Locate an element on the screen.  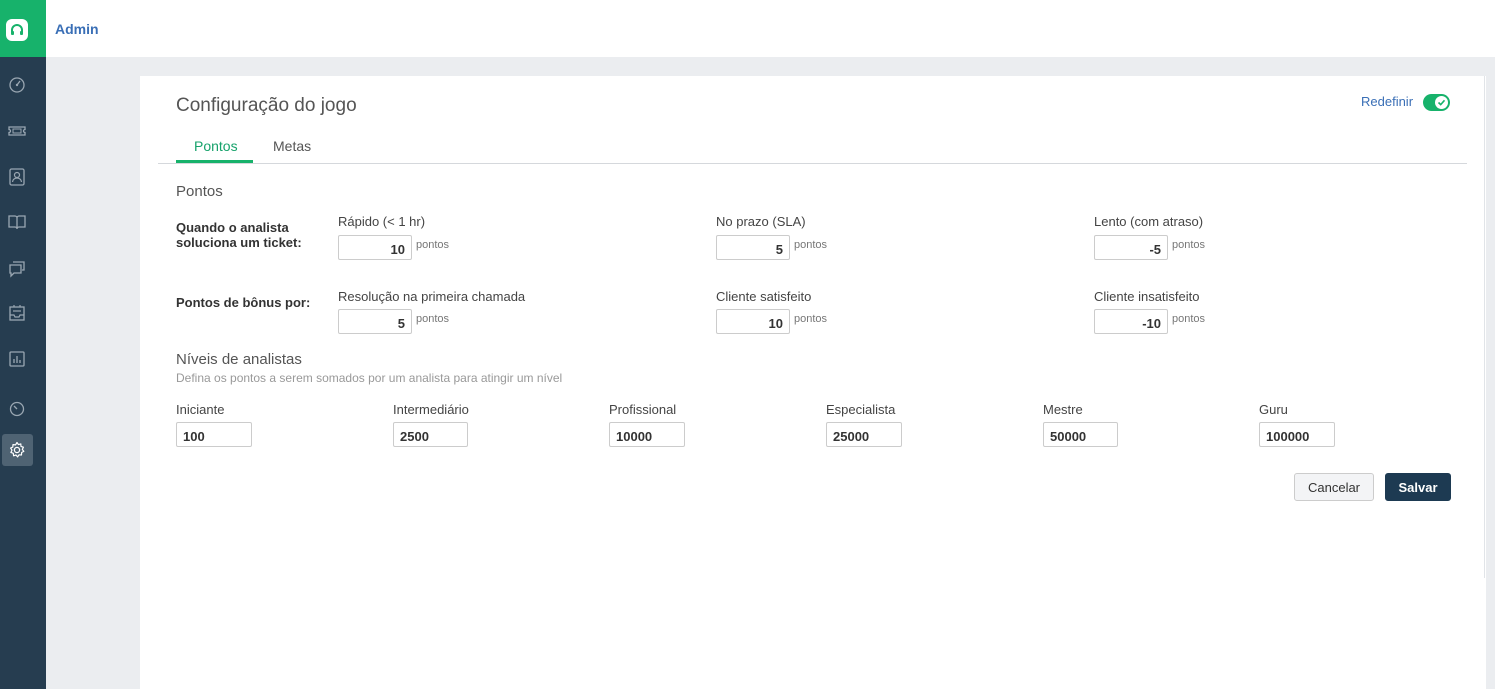
tab-divider is located at coordinates (812, 163).